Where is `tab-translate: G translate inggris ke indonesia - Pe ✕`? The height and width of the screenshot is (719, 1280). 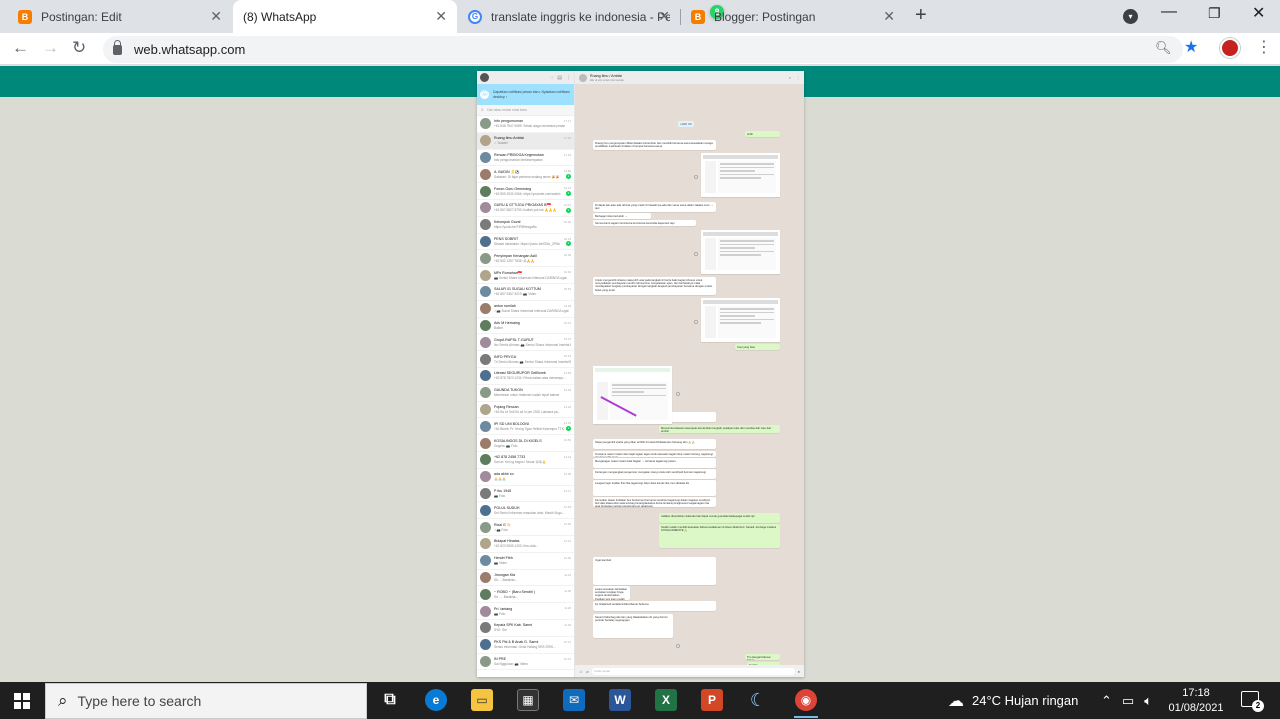 tab-translate: G translate inggris ke indonesia - Pe ✕ is located at coordinates (569, 16).